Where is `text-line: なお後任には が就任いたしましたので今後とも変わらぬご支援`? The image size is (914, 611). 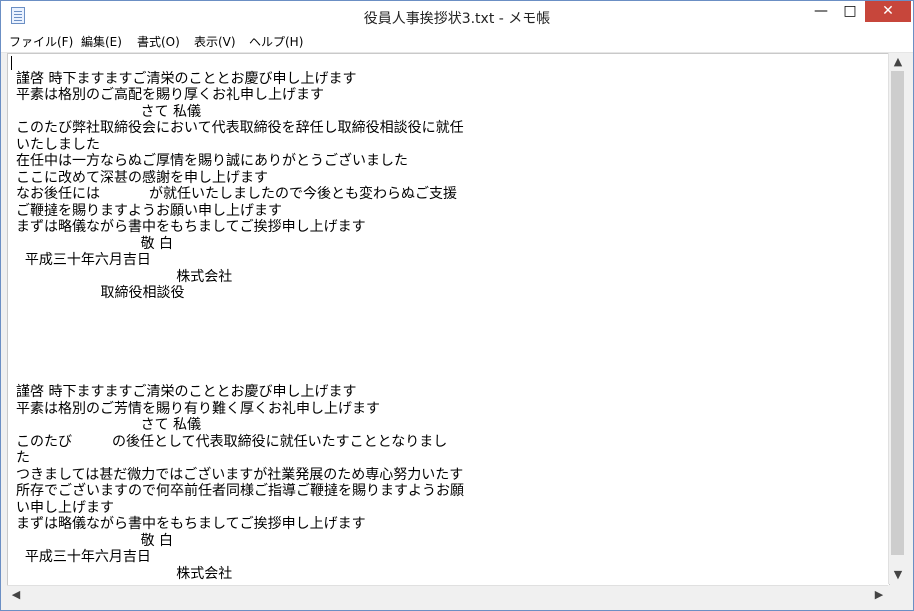
text-line: なお後任には が就任いたしましたので今後とも変わらぬご支援 is located at coordinates (236, 194).